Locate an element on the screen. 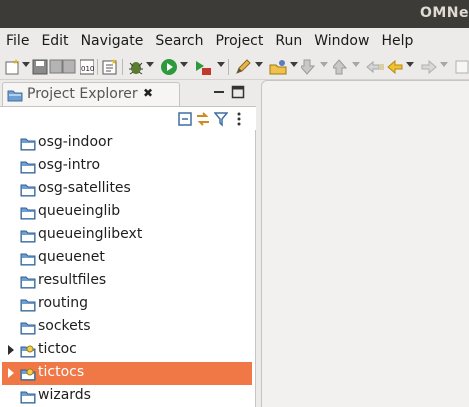  new-dropdown-arrow is located at coordinates (26, 64).